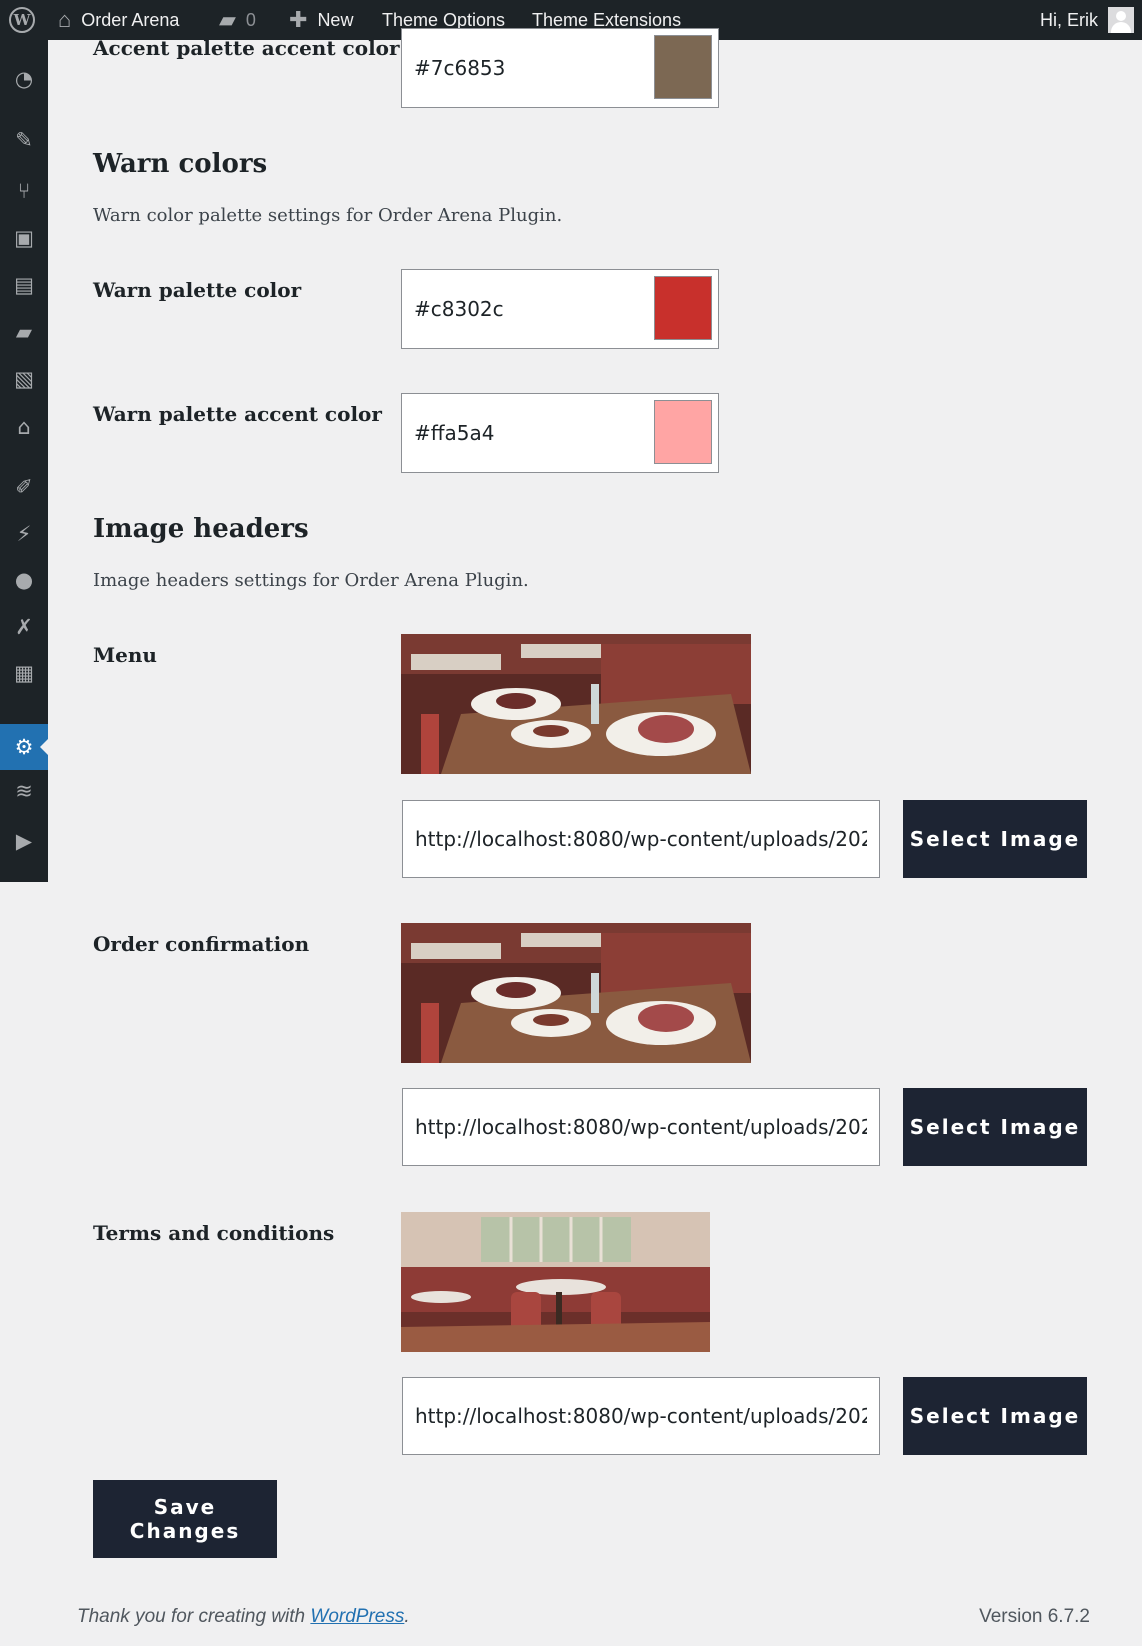 The height and width of the screenshot is (1646, 1142). What do you see at coordinates (246, 48) in the screenshot?
I see `accent-palette-accent-label: Accent palette accent color` at bounding box center [246, 48].